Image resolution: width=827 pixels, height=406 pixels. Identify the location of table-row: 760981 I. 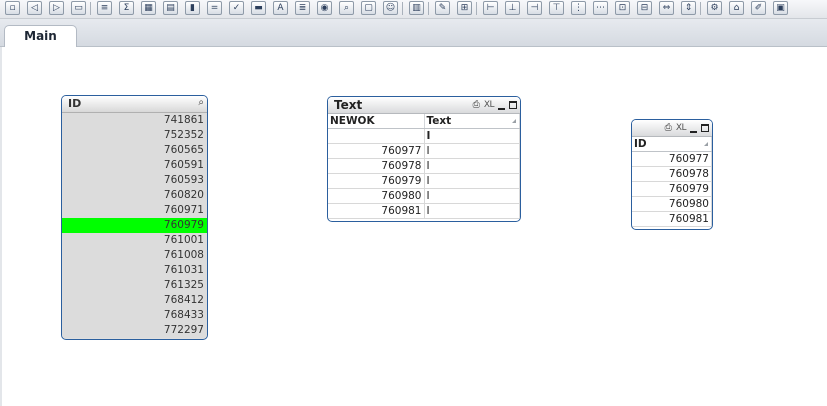
(424, 211).